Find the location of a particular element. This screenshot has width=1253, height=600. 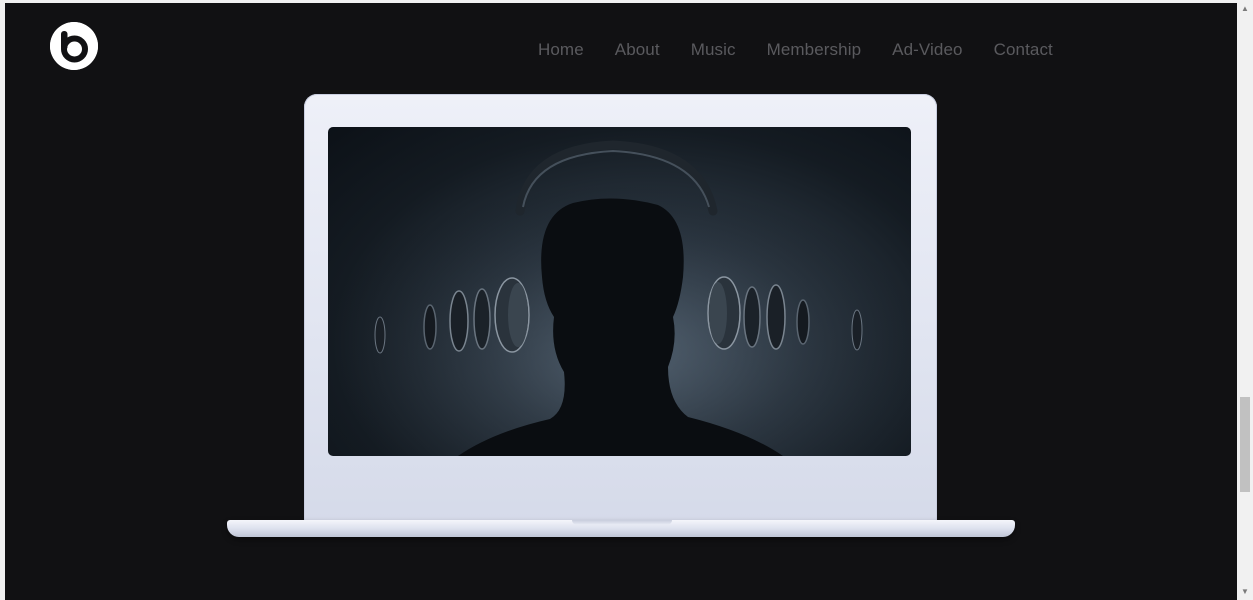

nav-about: About is located at coordinates (637, 50).